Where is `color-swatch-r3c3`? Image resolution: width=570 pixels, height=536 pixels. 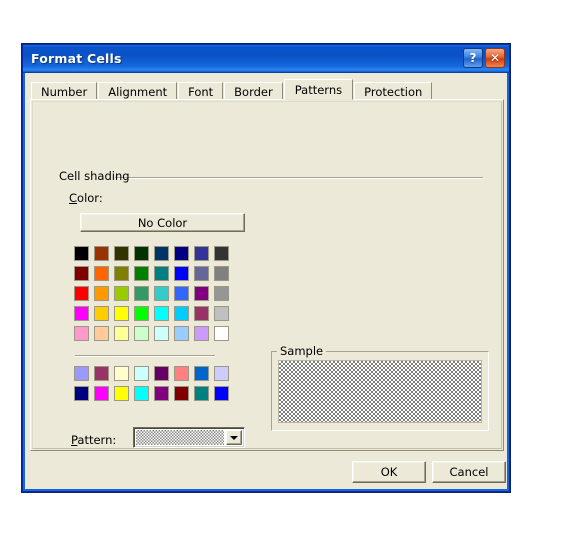 color-swatch-r3c3 is located at coordinates (121, 293).